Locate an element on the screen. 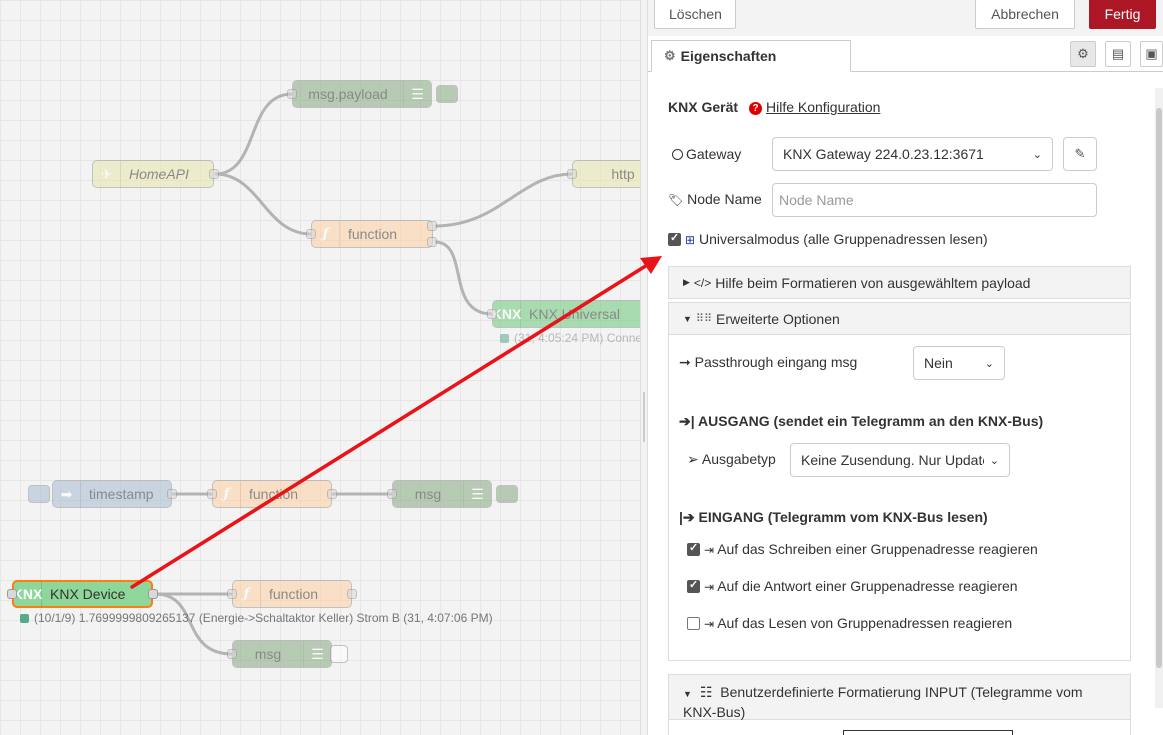 The width and height of the screenshot is (1163, 735). gateway-select: KNX Gateway 224.0.23.12:3671 ⌄ is located at coordinates (912, 154).